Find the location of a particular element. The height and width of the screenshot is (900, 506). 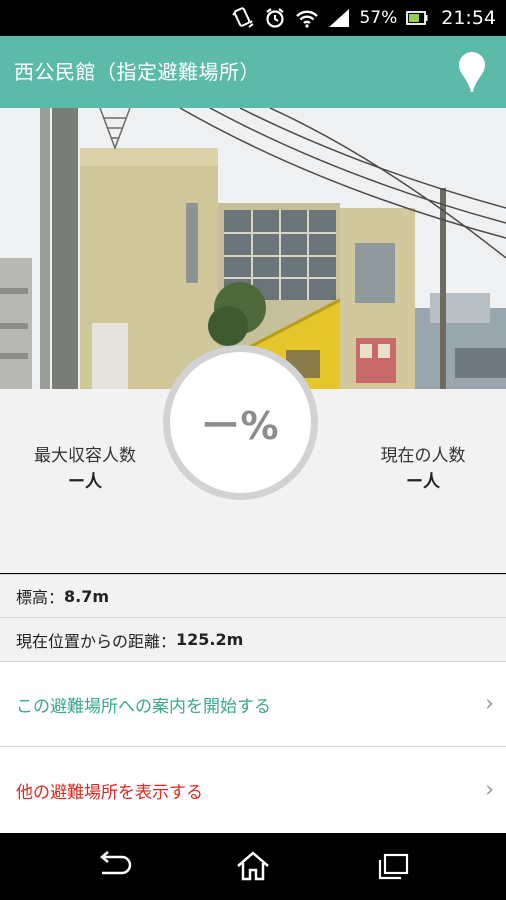

home-button is located at coordinates (253, 866).